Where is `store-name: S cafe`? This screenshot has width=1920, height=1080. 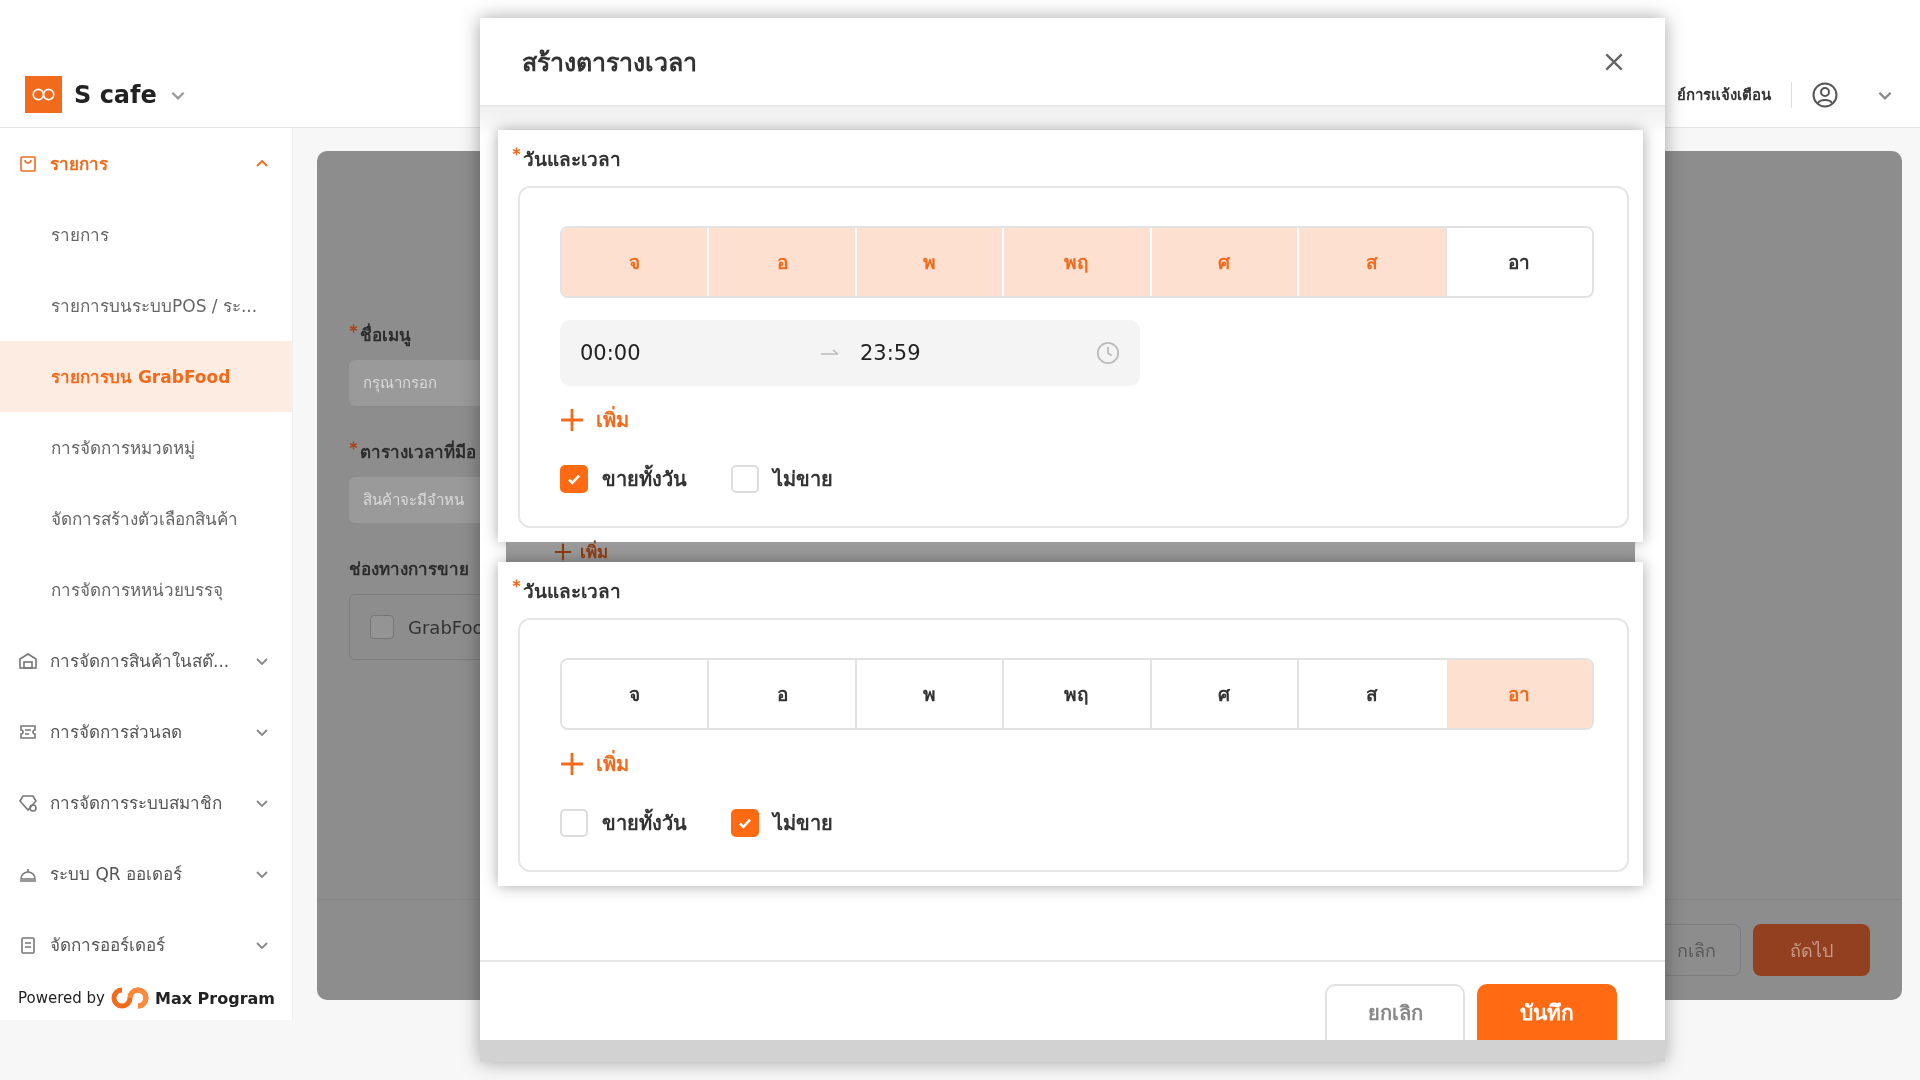 store-name: S cafe is located at coordinates (115, 94).